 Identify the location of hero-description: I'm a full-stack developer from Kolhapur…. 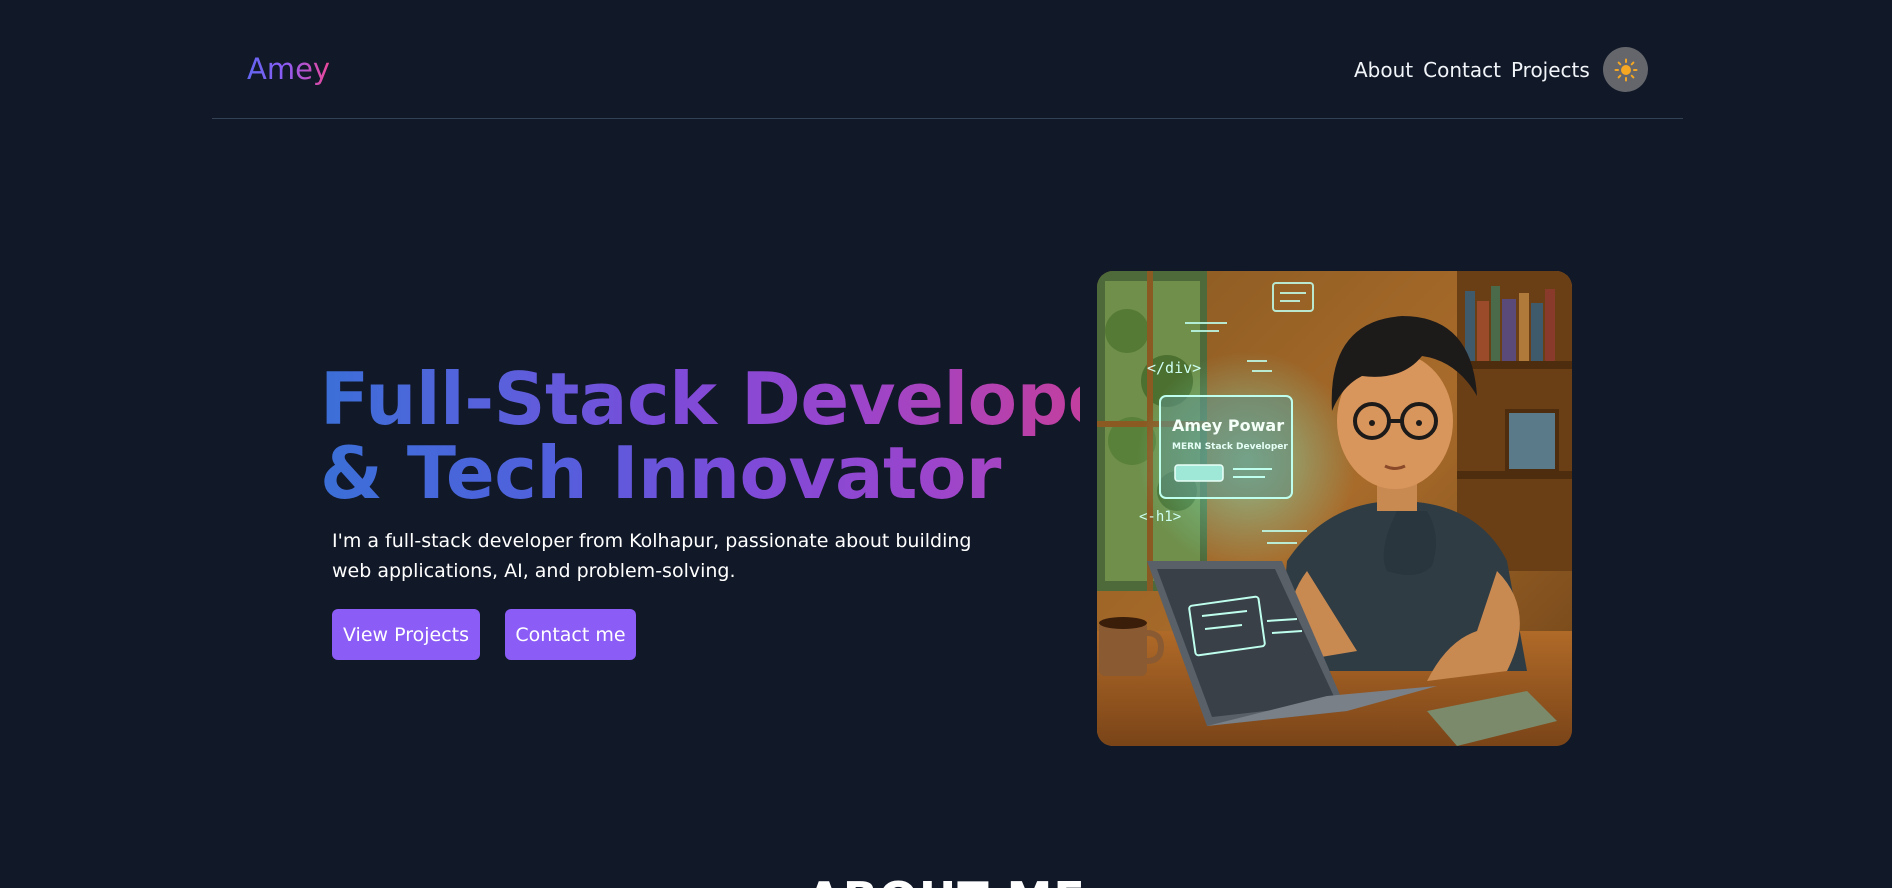
(652, 556).